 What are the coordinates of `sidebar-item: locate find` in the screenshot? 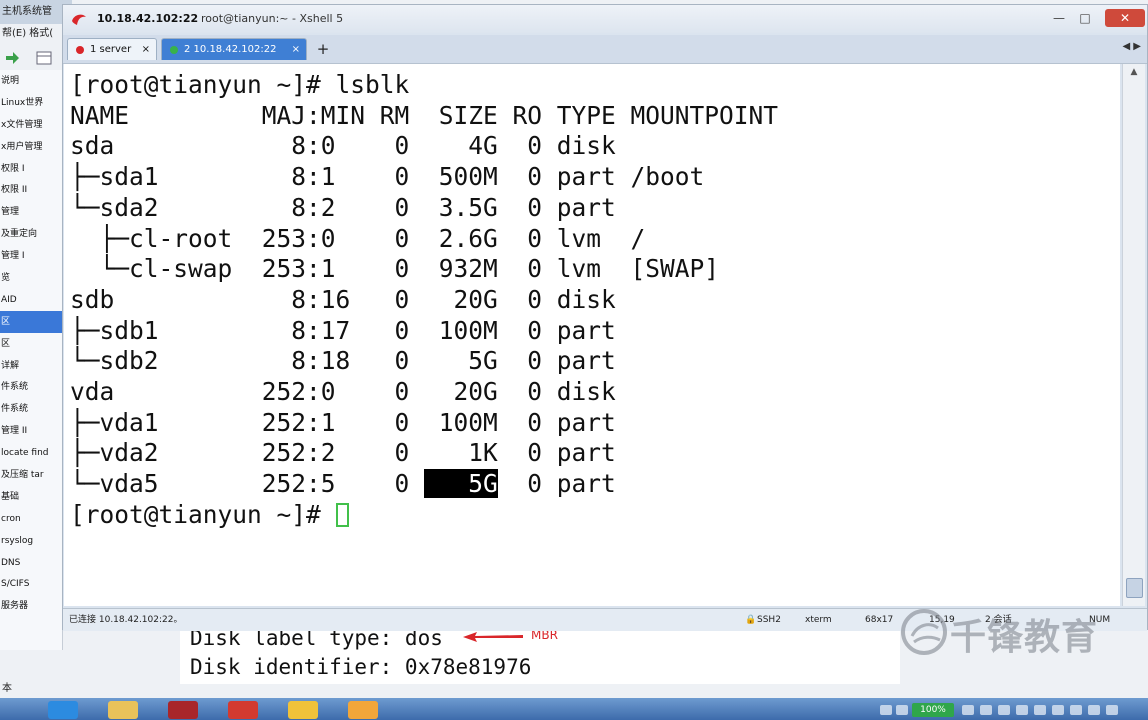 It's located at (31, 453).